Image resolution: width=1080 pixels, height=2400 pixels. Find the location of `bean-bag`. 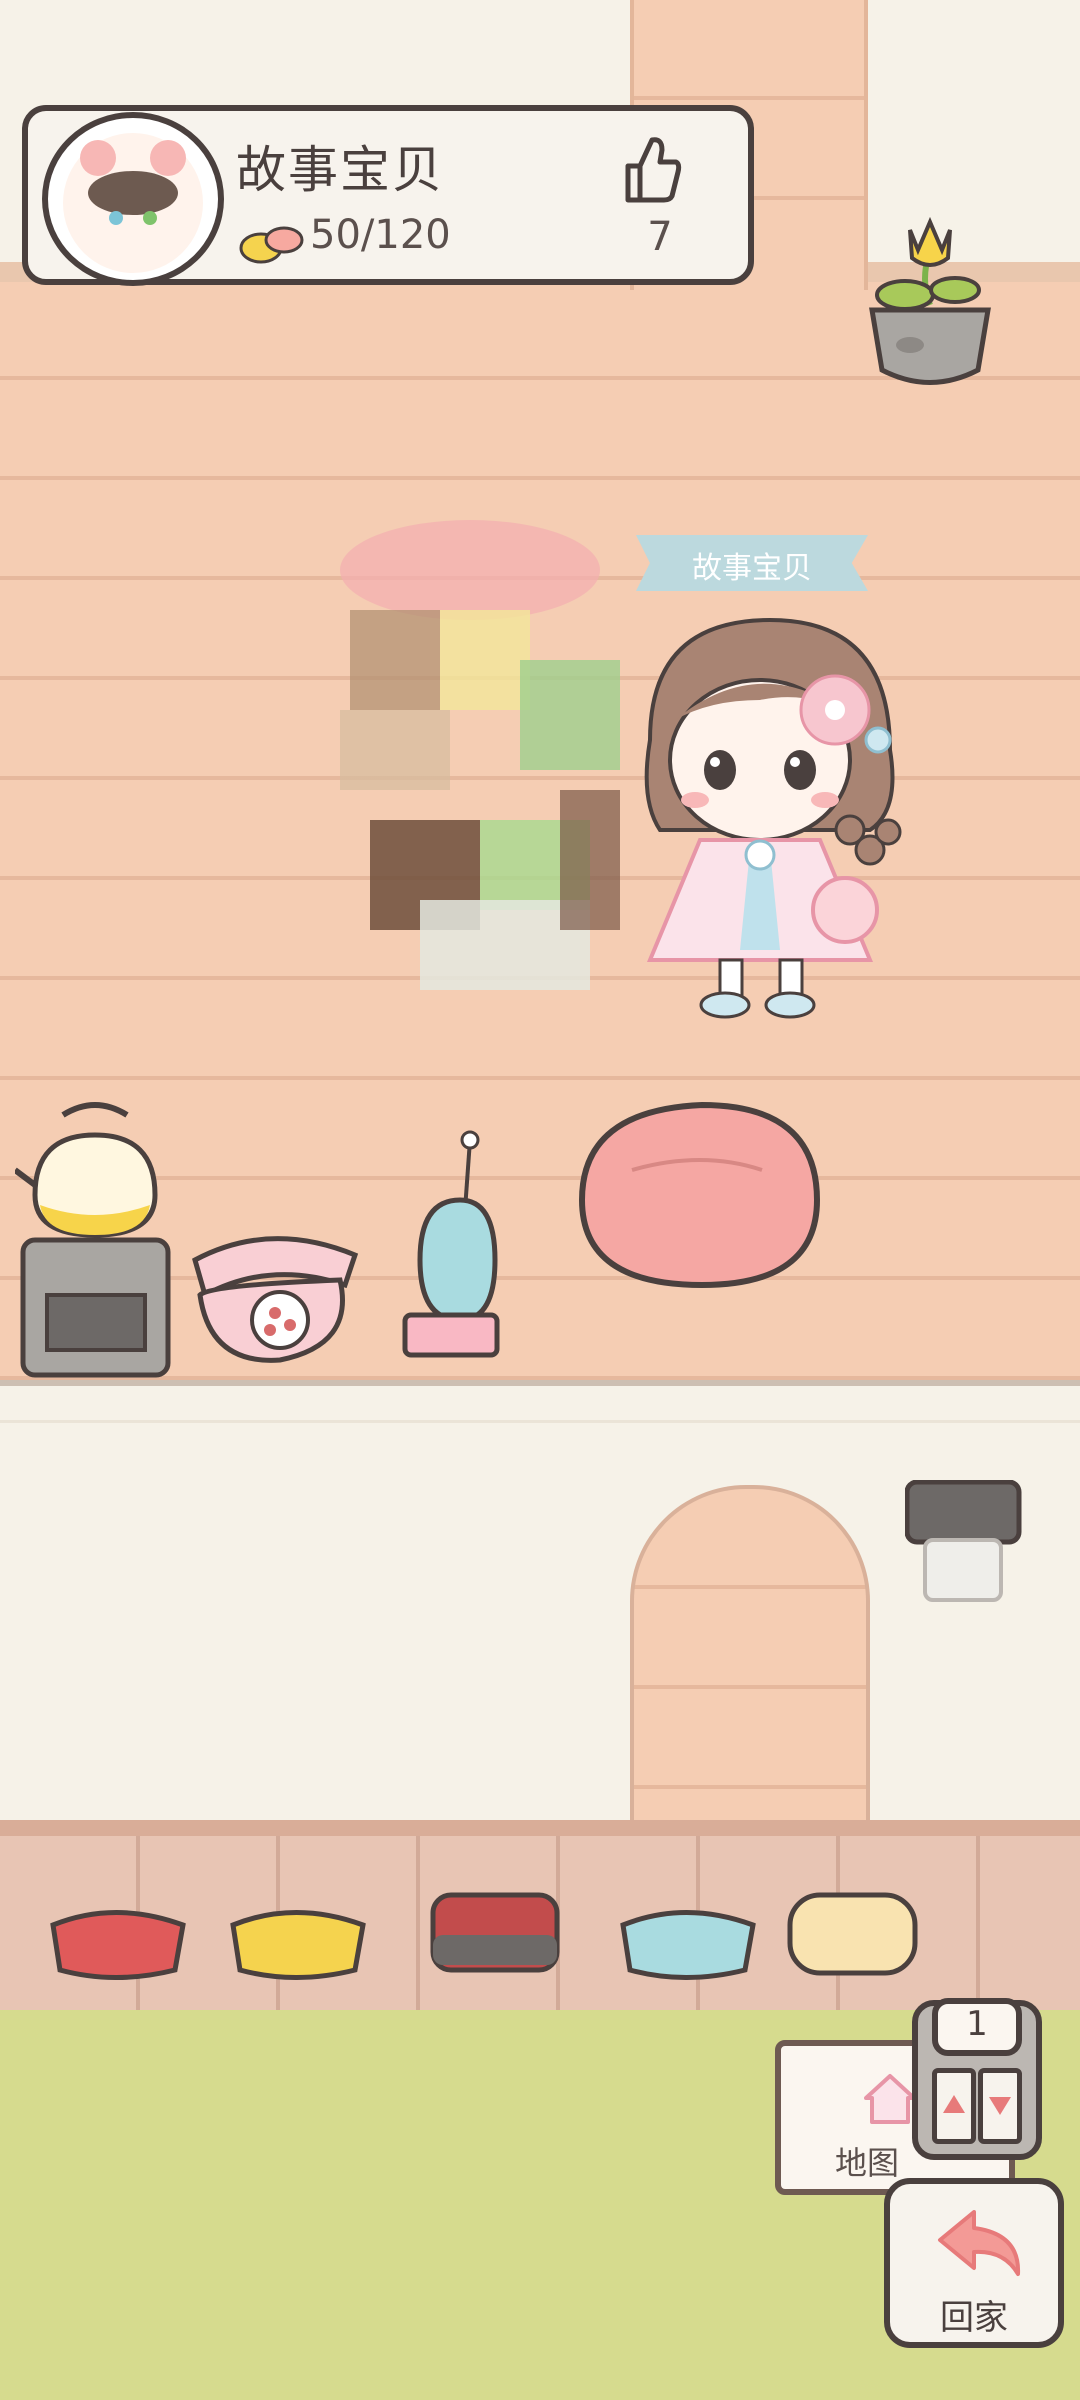

bean-bag is located at coordinates (700, 1193).